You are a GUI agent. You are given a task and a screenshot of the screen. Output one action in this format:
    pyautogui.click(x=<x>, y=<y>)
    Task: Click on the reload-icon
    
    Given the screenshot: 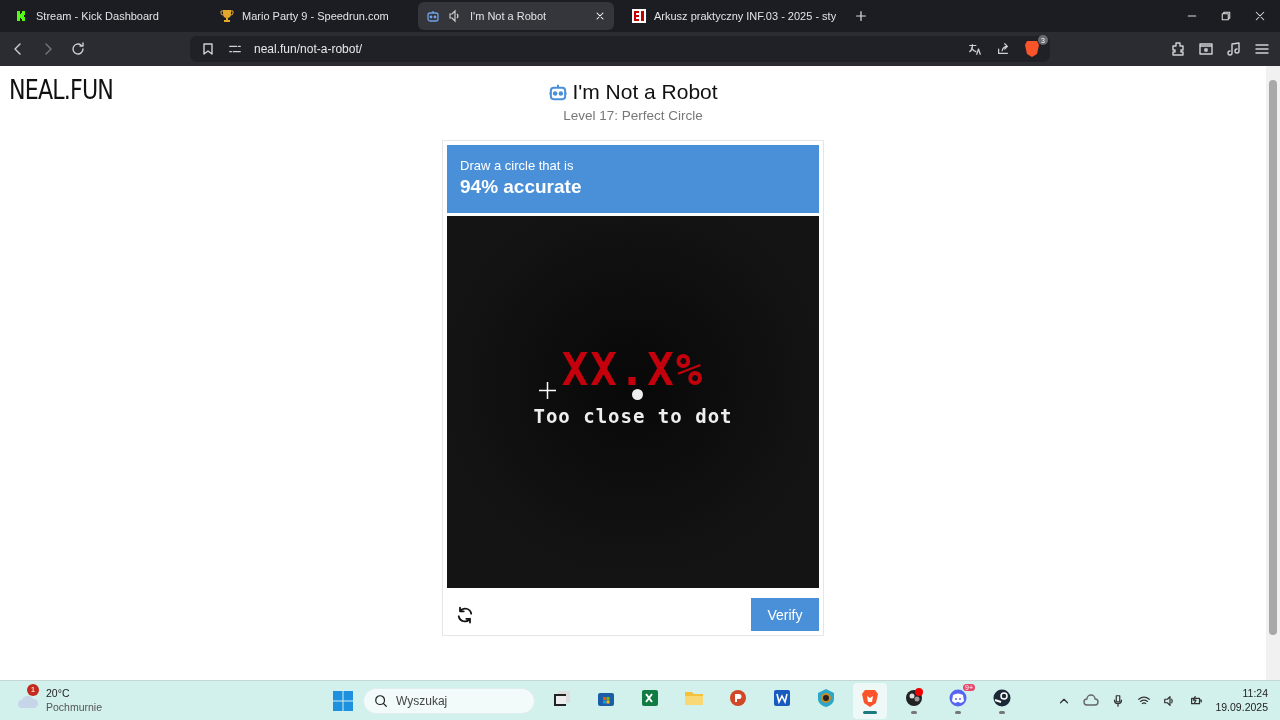 What is the action you would take?
    pyautogui.click(x=78, y=49)
    